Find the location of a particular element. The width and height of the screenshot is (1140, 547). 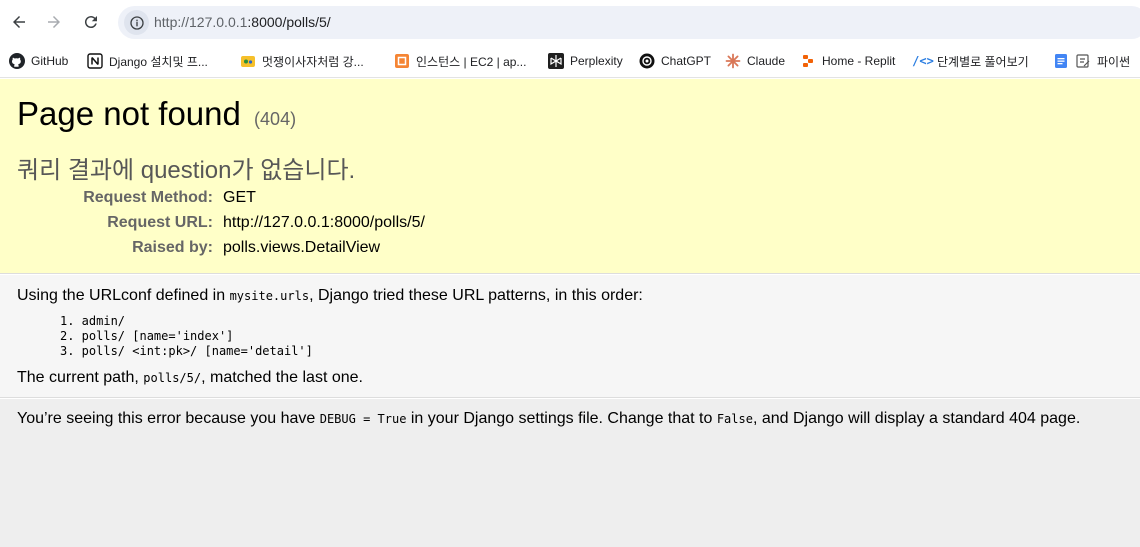

request-url-value: http://127.0.0.1:8000/polls/5/ is located at coordinates (324, 222).